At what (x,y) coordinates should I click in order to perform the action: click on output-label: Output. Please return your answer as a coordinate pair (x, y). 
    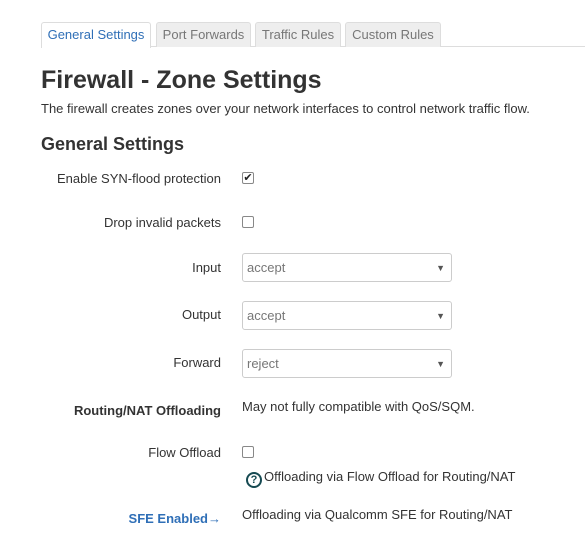
    Looking at the image, I should click on (201, 314).